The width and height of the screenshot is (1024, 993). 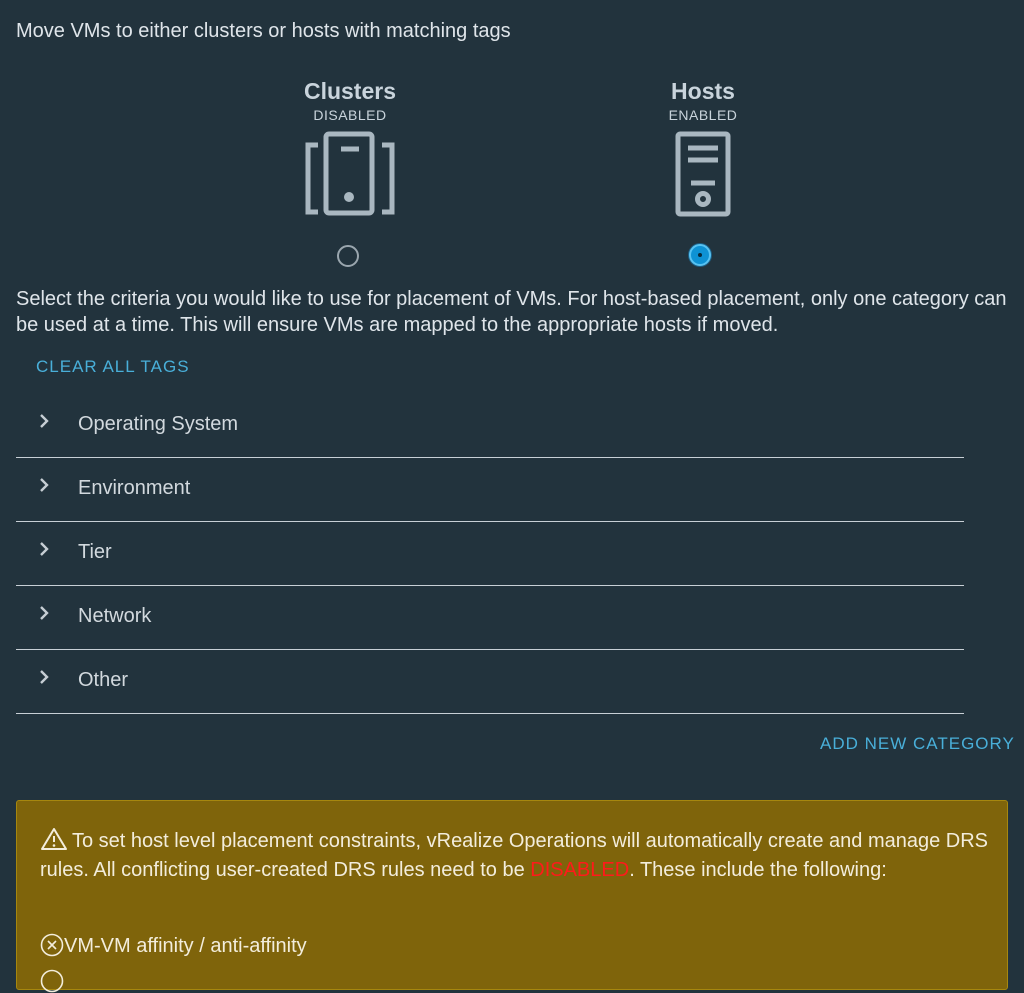 I want to click on clusters-status: DISABLED, so click(x=350, y=115).